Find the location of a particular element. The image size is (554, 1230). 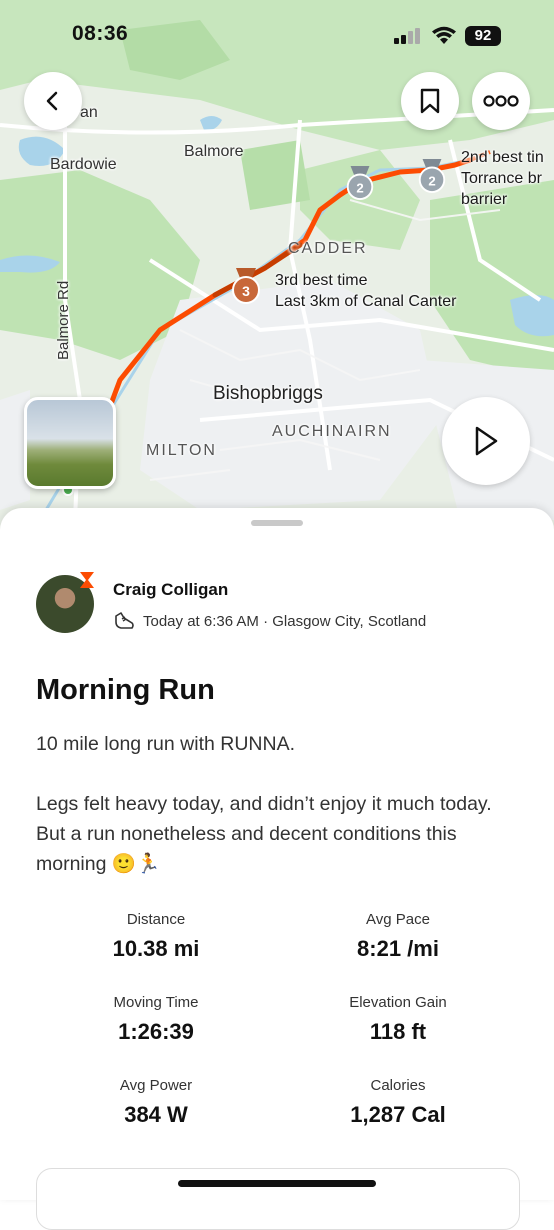

stat-value: 10.38 mi is located at coordinates (156, 948).